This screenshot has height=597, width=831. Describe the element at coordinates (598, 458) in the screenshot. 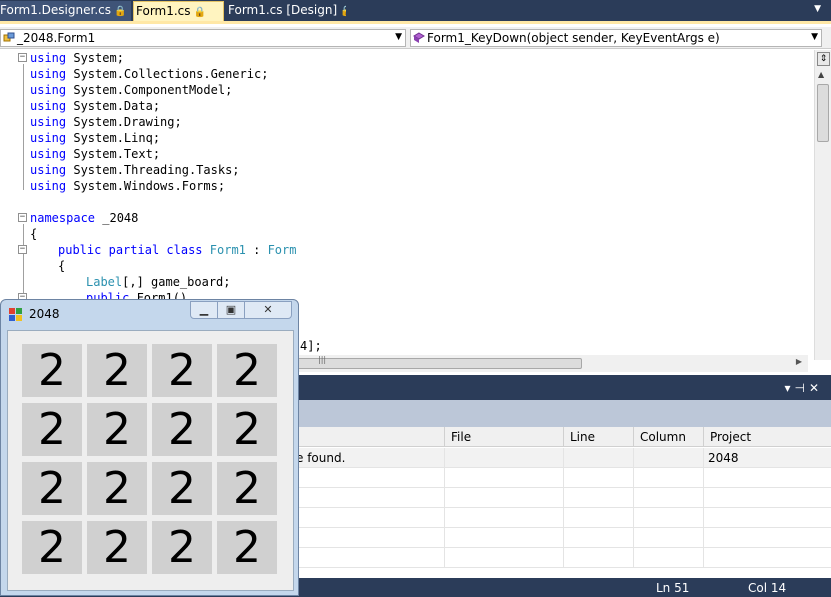

I see `row-line` at that location.